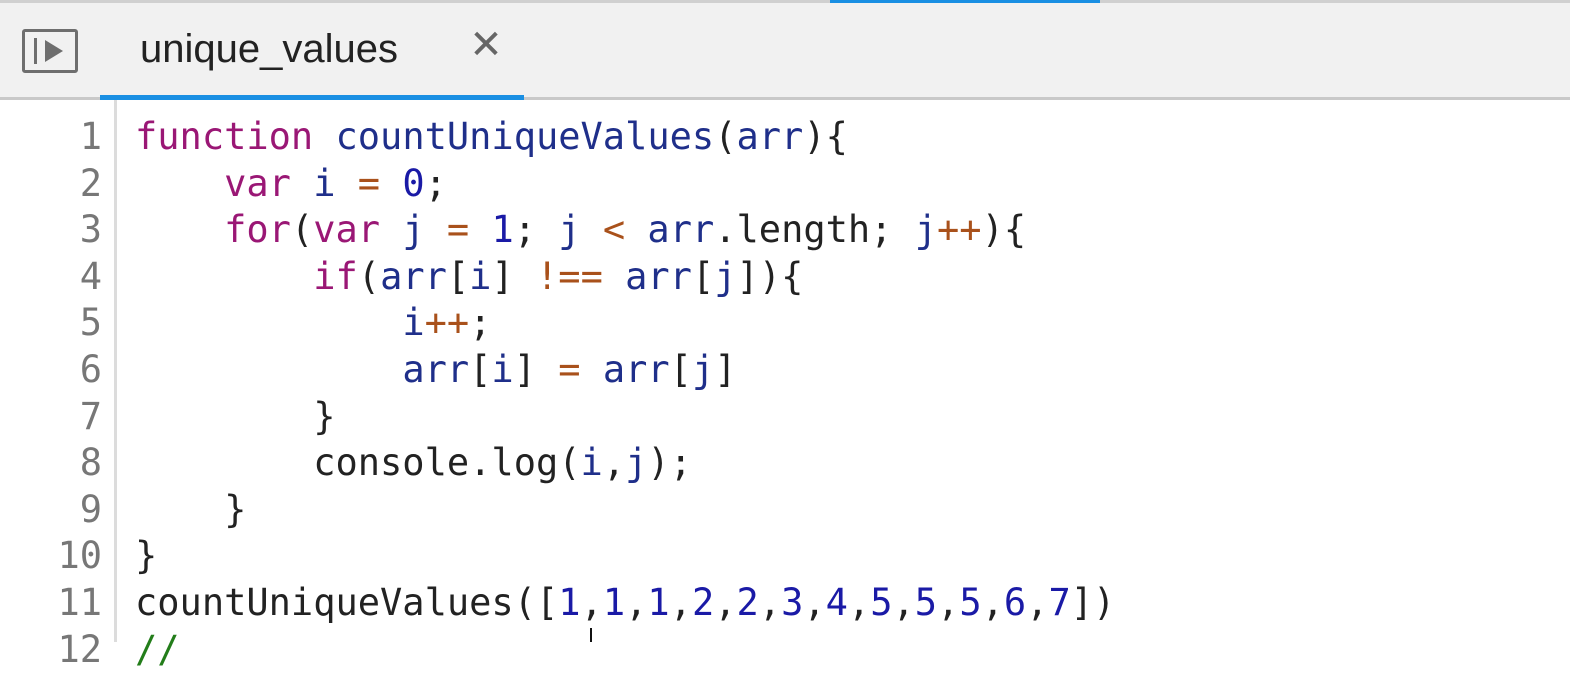  I want to click on line-number: 4, so click(90, 276).